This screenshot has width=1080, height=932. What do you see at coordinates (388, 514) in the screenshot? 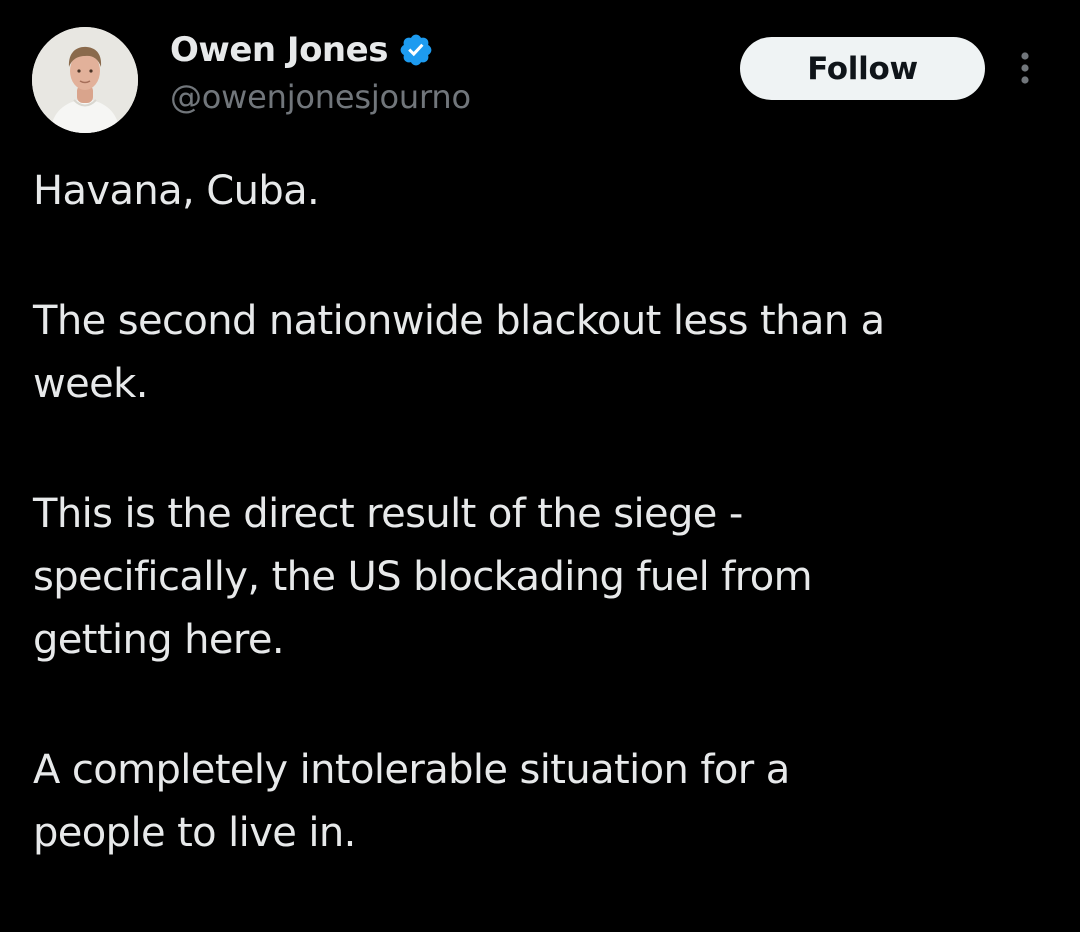
I see `tweet-line: This is the direct result of the siege -` at bounding box center [388, 514].